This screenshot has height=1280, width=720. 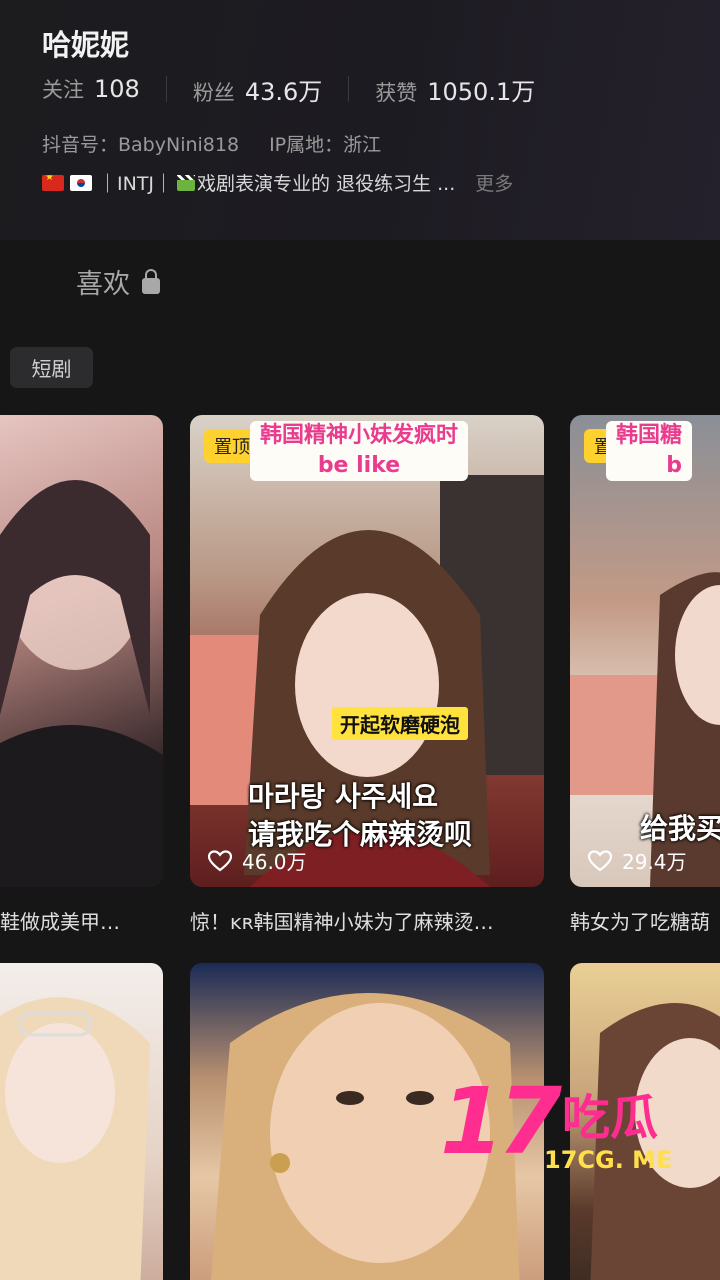 What do you see at coordinates (359, 435) in the screenshot?
I see `top-caption-line: 韩国精神小妹发疯时` at bounding box center [359, 435].